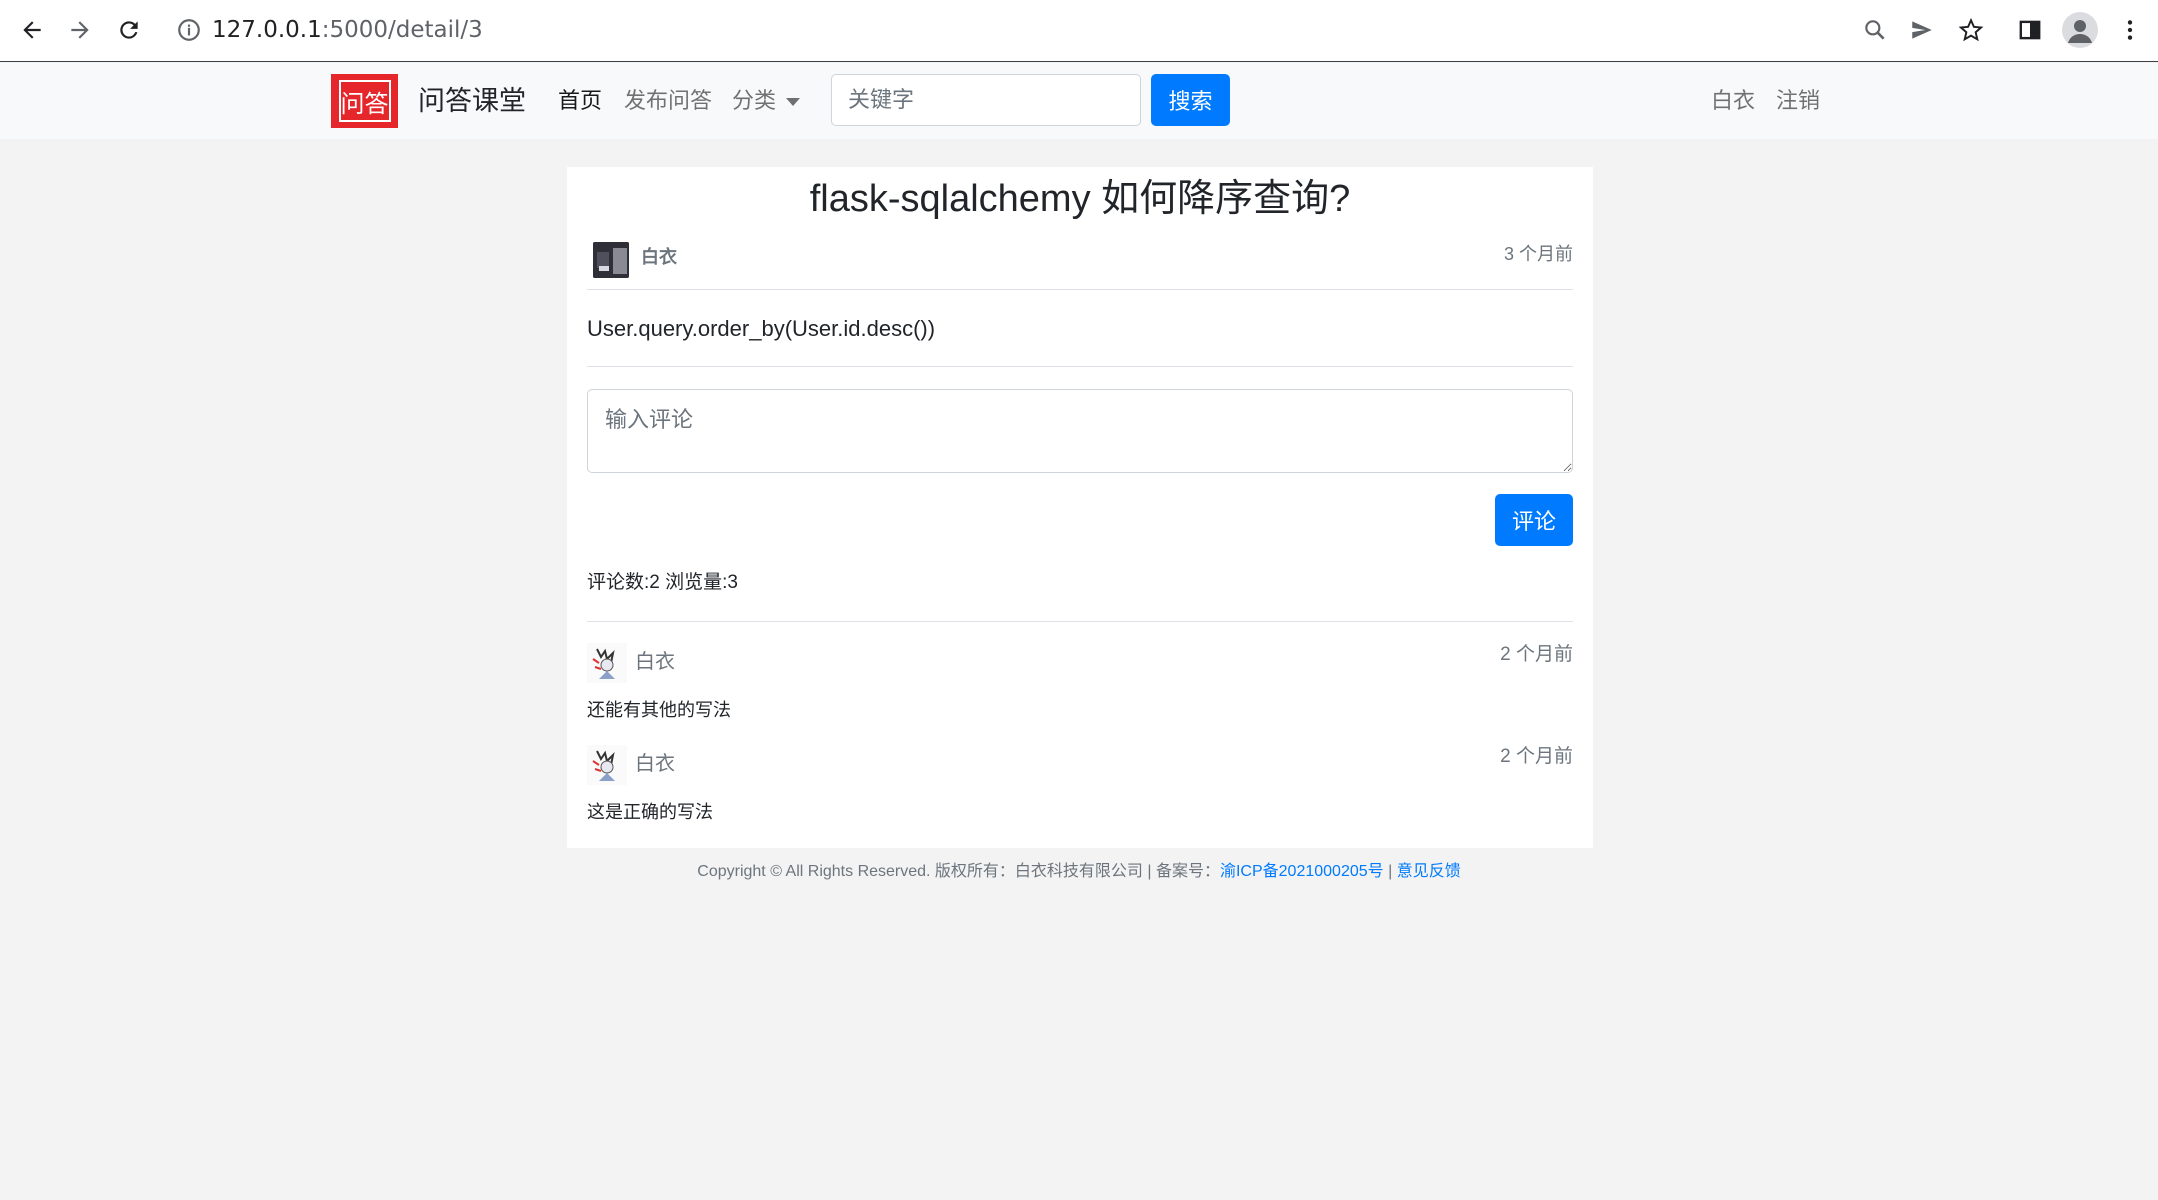 The height and width of the screenshot is (1200, 2158). Describe the element at coordinates (580, 101) in the screenshot. I see `nav-home: 首页` at that location.